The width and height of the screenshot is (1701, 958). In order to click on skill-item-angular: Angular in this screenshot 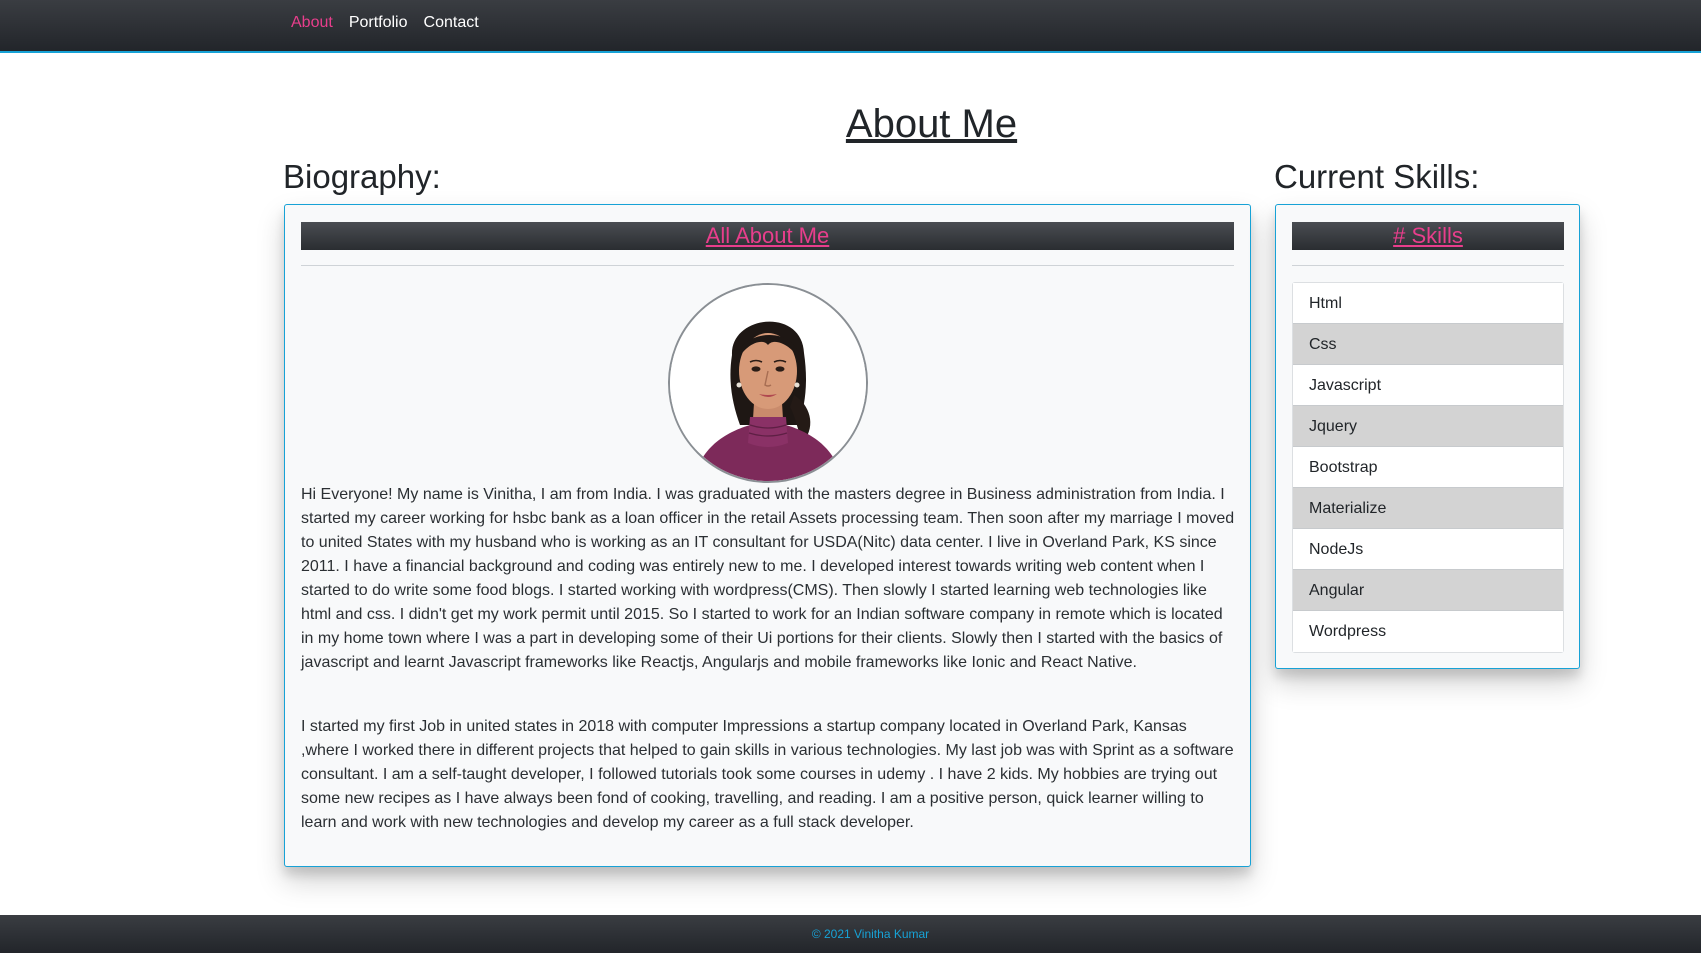, I will do `click(1428, 590)`.